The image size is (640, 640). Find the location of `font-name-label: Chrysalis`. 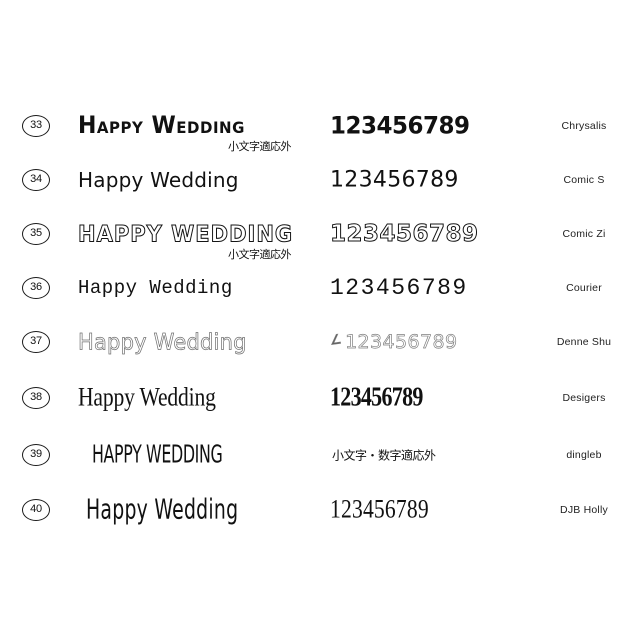

font-name-label: Chrysalis is located at coordinates (584, 125).